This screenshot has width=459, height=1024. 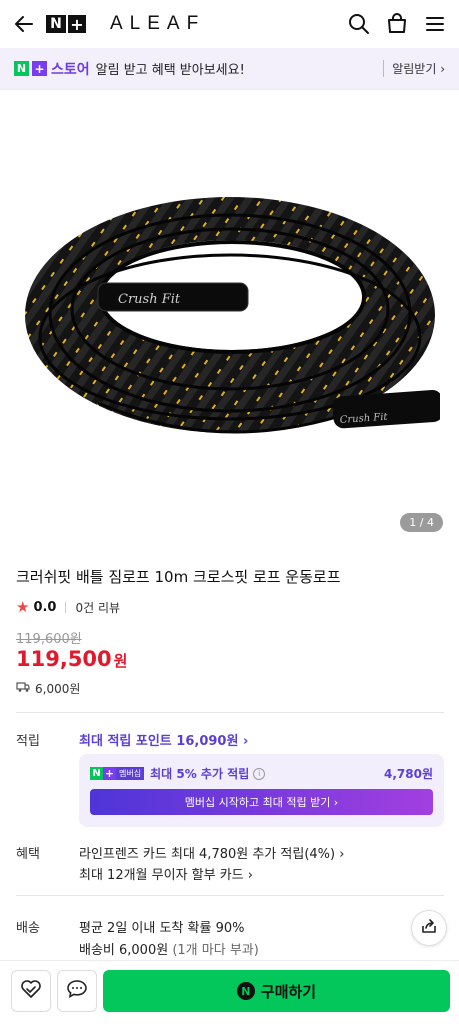 I want to click on delivery-estimate: 평균 2일 이내 도착 확률 90%, so click(x=162, y=928).